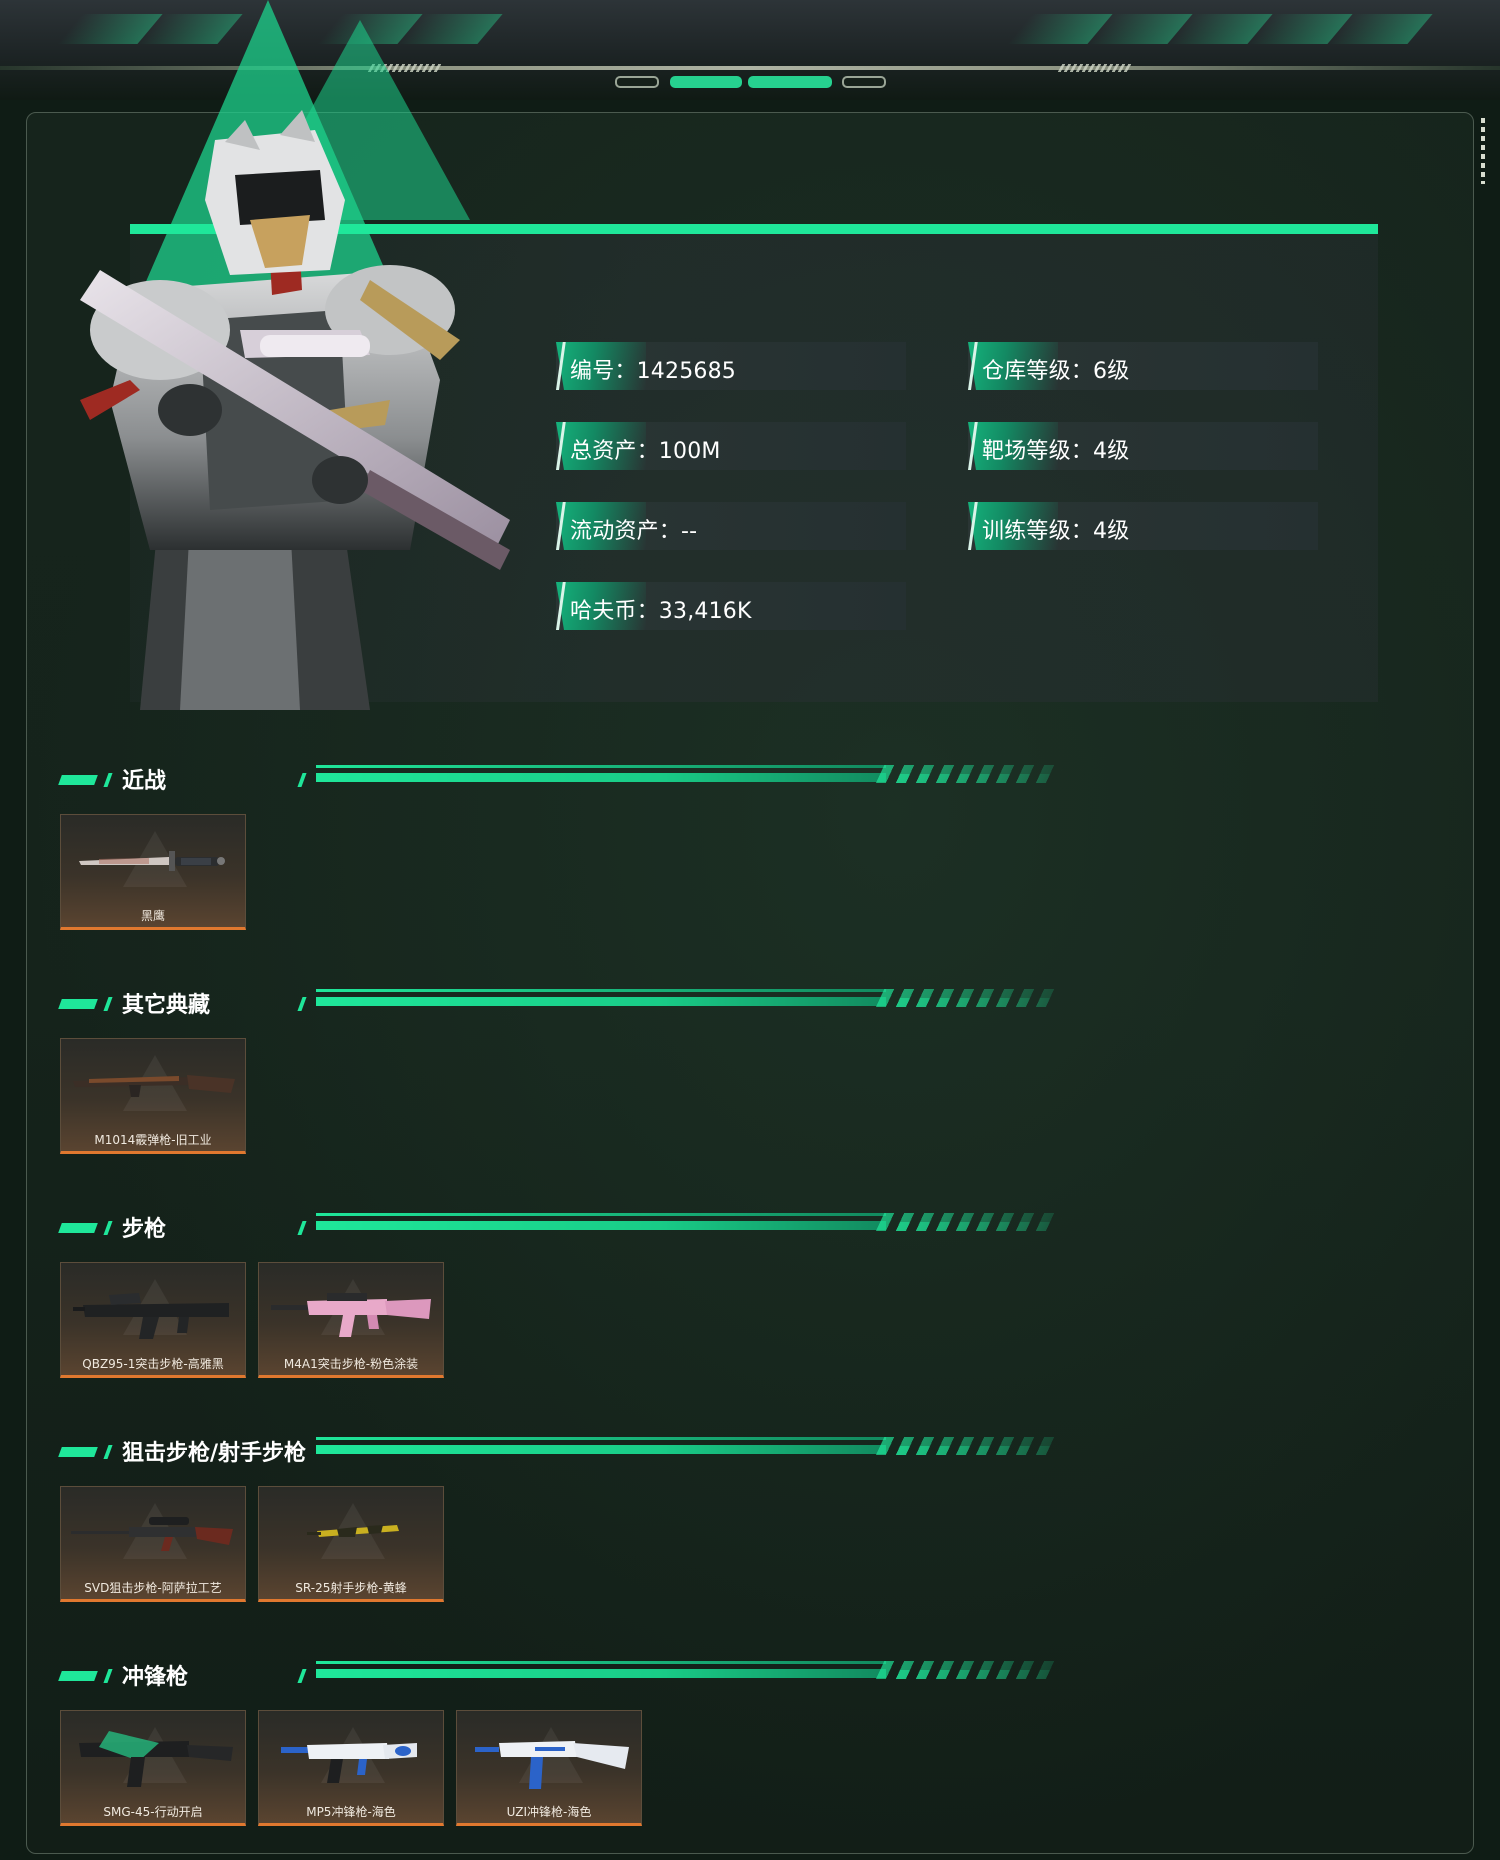 This screenshot has width=1500, height=1860. What do you see at coordinates (152, 861) in the screenshot?
I see `knife-icon` at bounding box center [152, 861].